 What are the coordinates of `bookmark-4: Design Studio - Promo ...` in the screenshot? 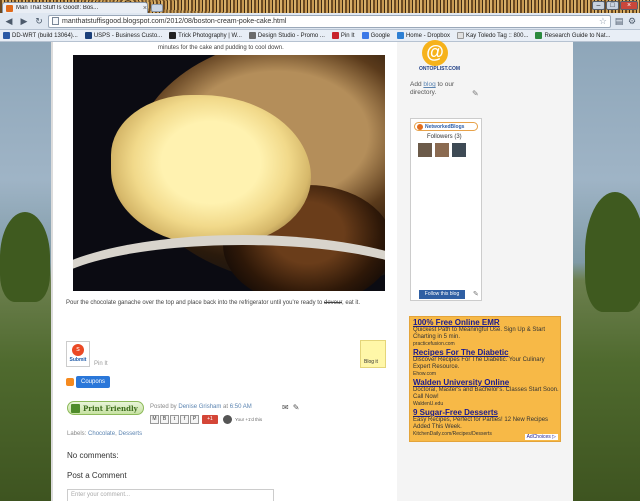 It's located at (286, 35).